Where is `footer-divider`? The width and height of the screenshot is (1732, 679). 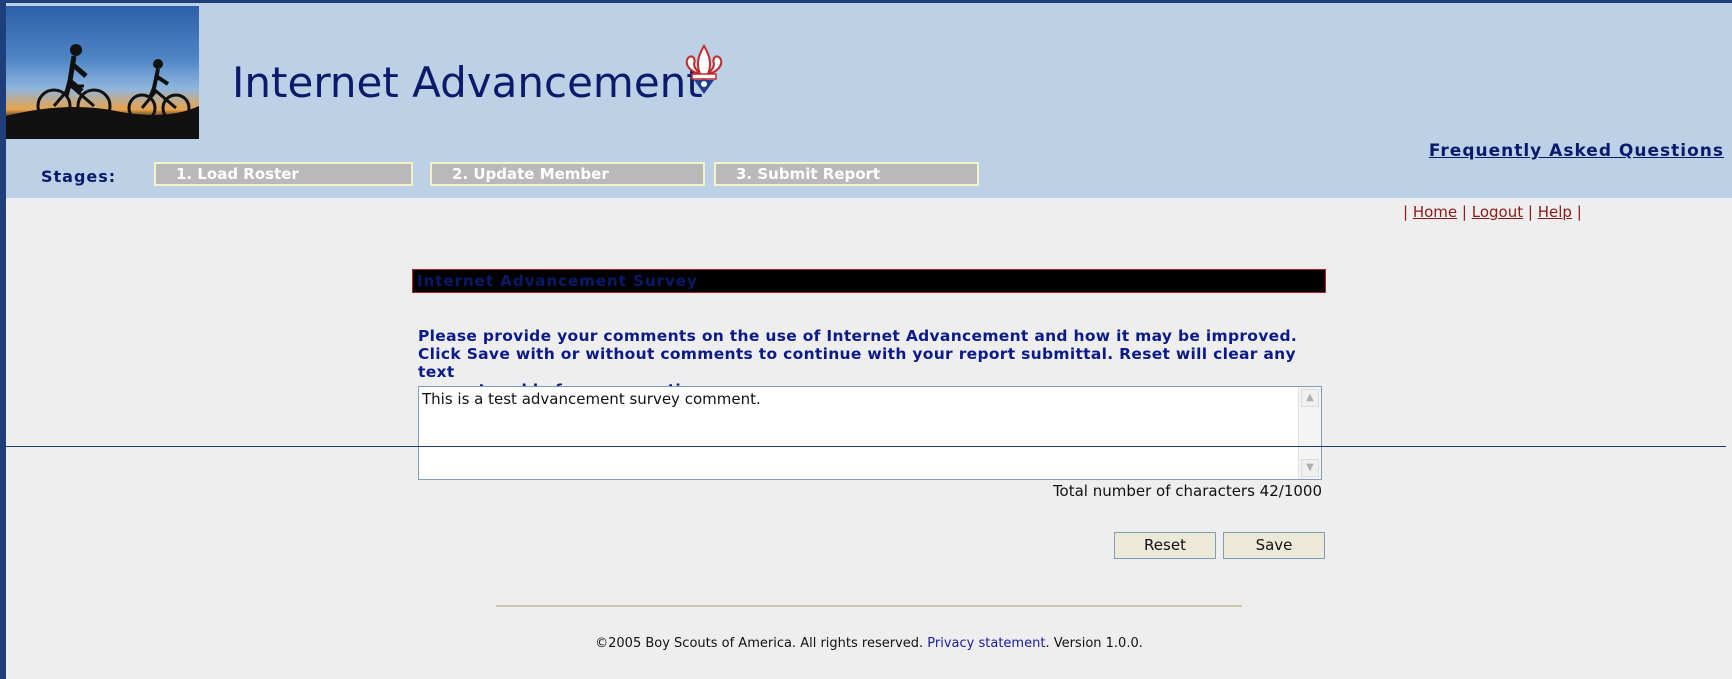
footer-divider is located at coordinates (869, 606).